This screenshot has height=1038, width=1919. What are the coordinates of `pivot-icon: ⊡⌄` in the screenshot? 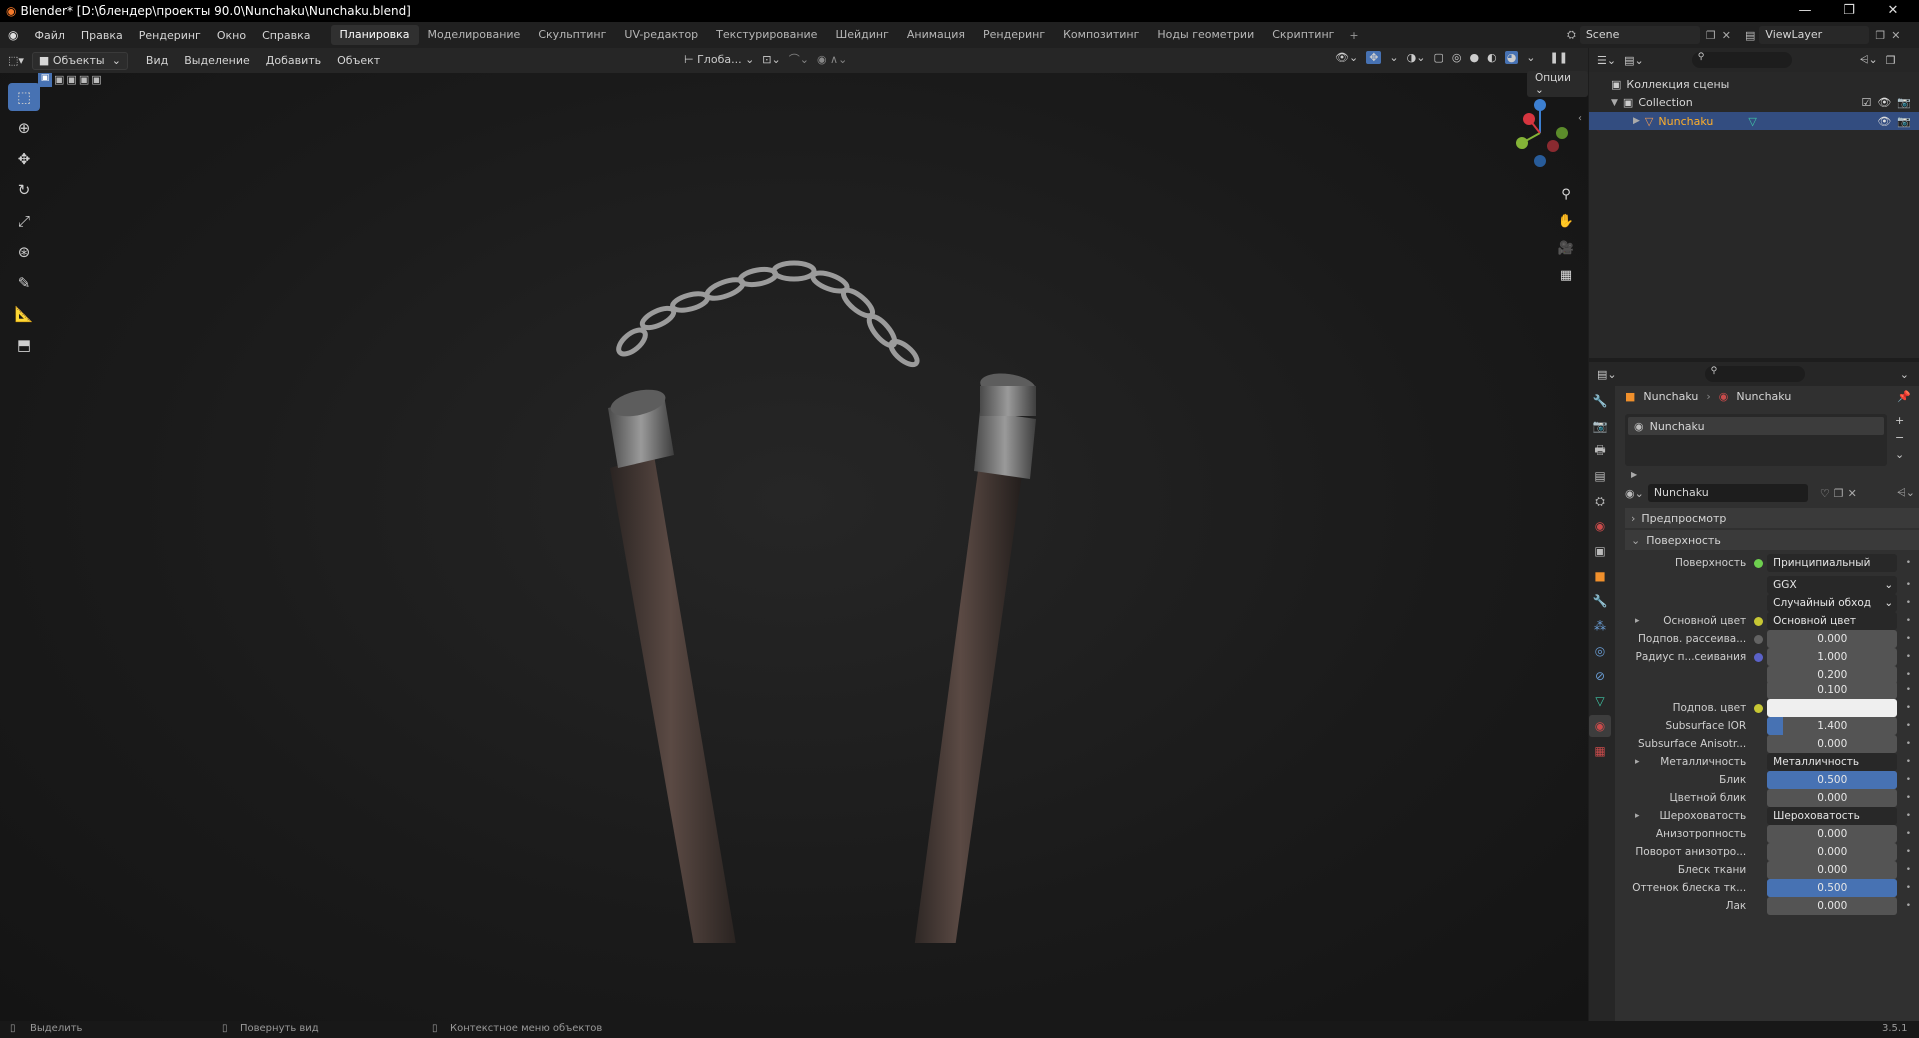 It's located at (771, 59).